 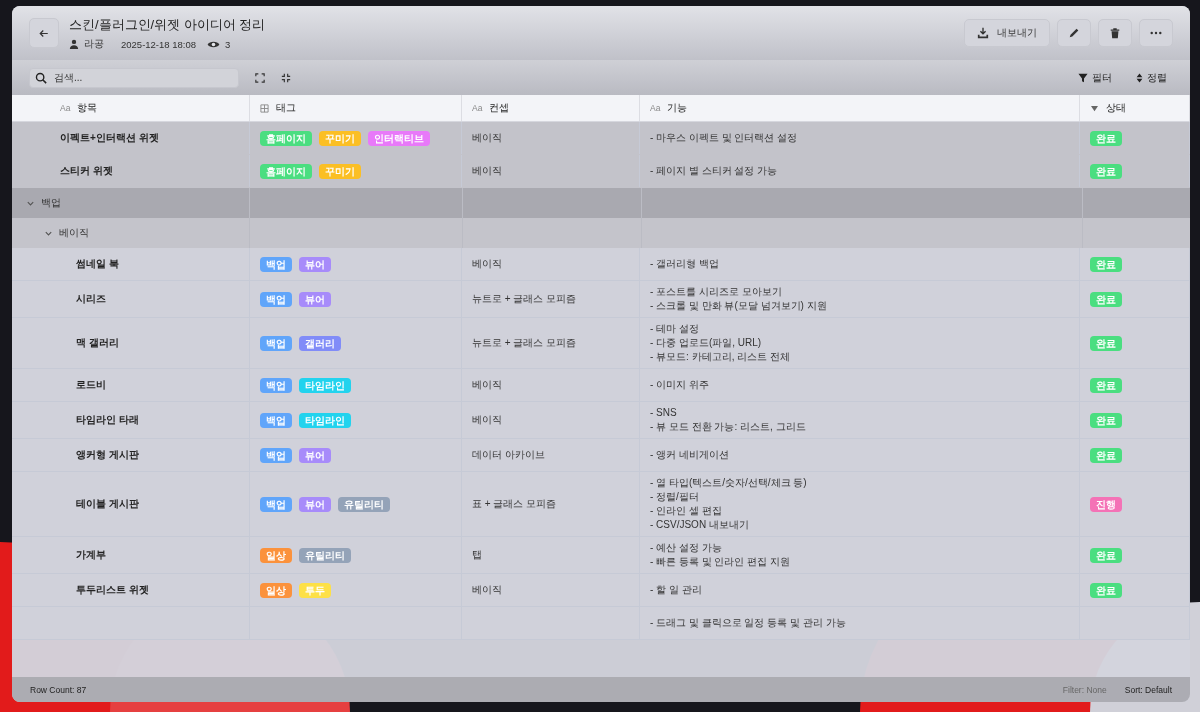 I want to click on concept-text: 뉴트로 + 글래스 모피즘, so click(x=524, y=343).